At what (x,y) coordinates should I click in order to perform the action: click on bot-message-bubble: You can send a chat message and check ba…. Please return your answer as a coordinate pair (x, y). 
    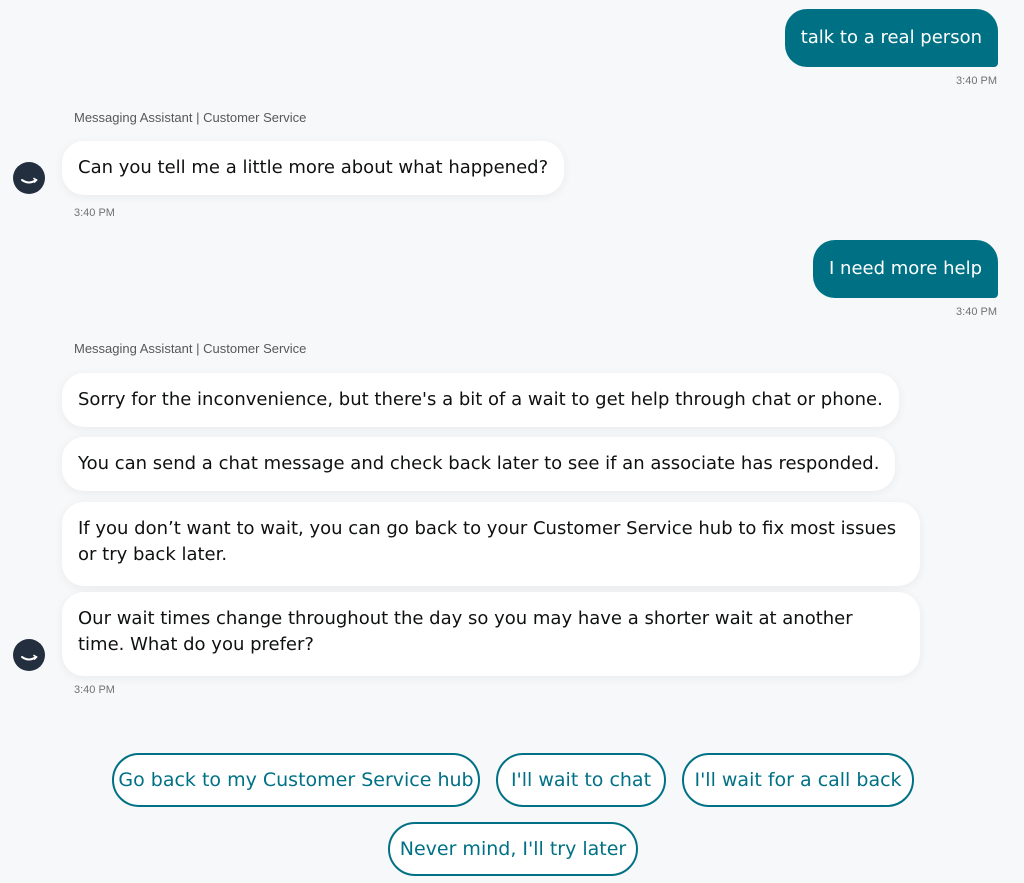
    Looking at the image, I should click on (479, 464).